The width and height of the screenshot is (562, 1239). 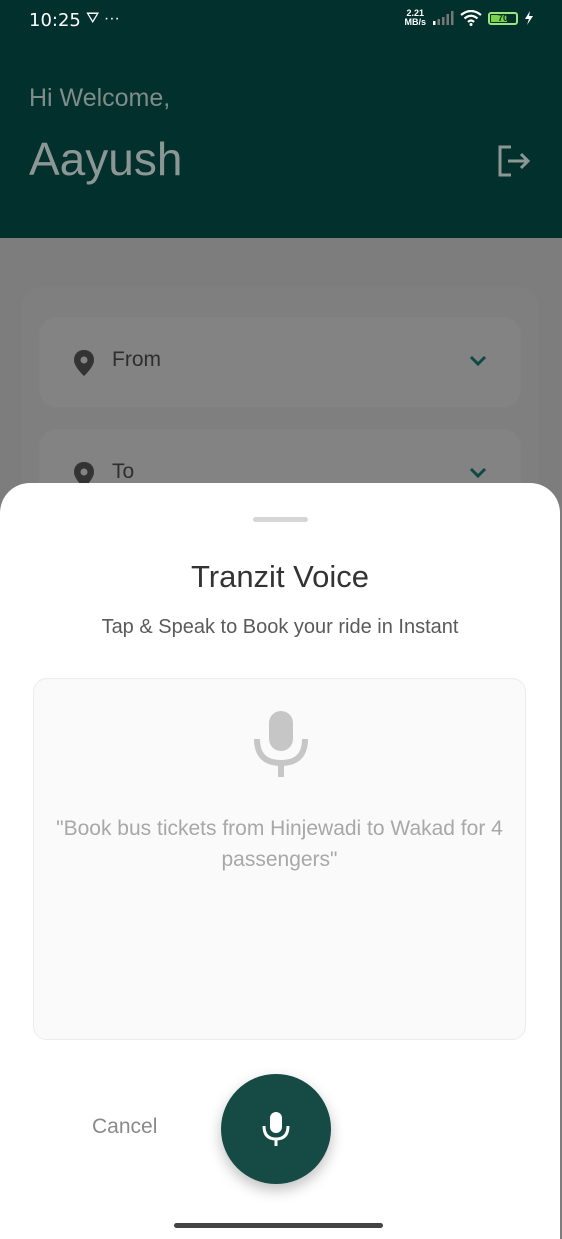 What do you see at coordinates (136, 359) in the screenshot?
I see `from-label: From` at bounding box center [136, 359].